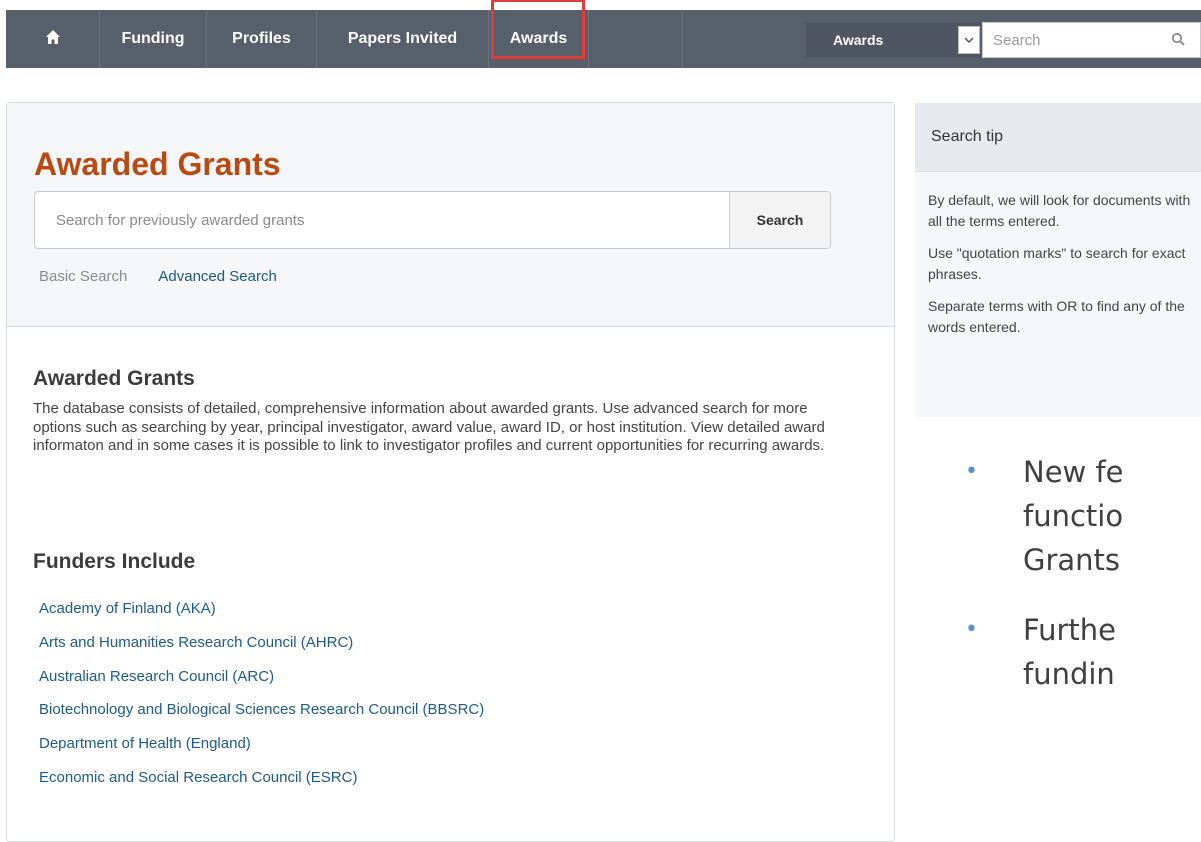  Describe the element at coordinates (539, 39) in the screenshot. I see `nav-awards: Awards` at that location.